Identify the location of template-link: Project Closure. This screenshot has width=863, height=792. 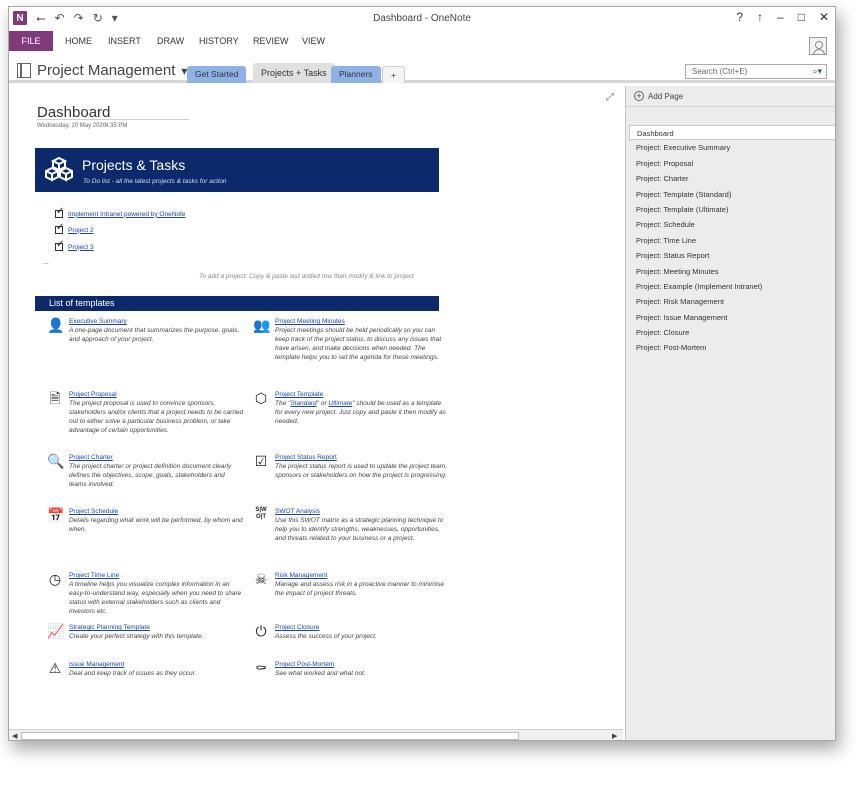
(362, 627).